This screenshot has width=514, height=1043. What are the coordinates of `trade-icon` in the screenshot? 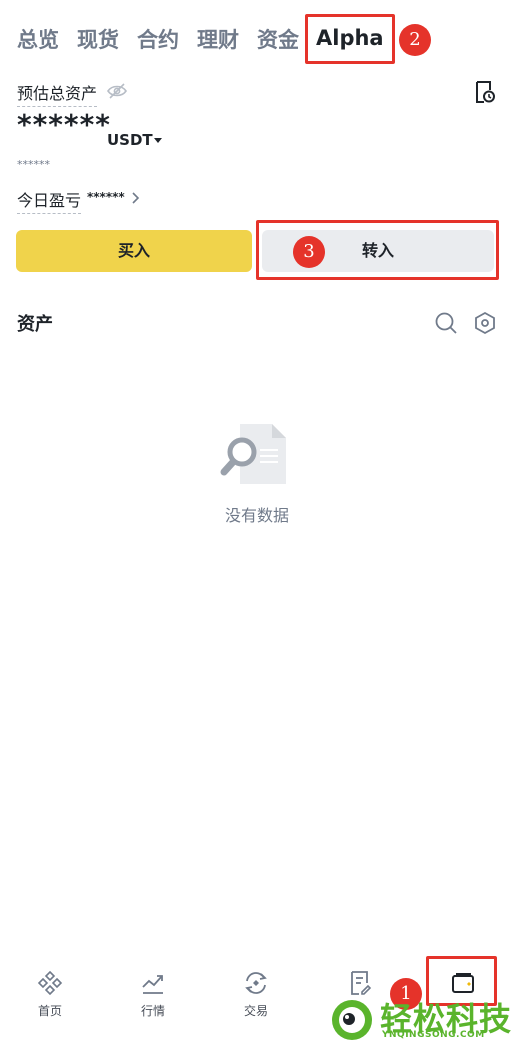 It's located at (256, 983).